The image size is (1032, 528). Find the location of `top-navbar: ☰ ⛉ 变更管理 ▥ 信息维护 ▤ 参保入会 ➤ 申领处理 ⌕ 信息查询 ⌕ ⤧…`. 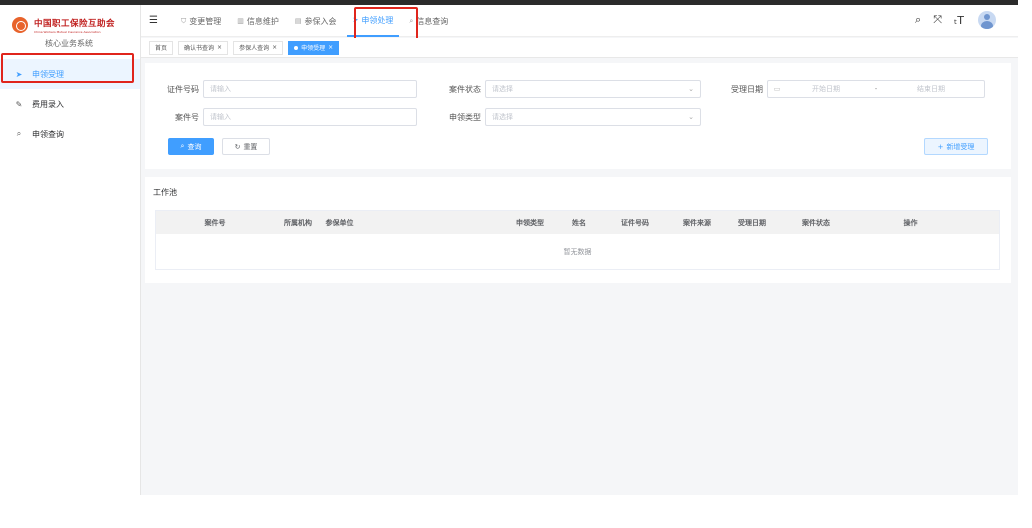

top-navbar: ☰ ⛉ 变更管理 ▥ 信息维护 ▤ 参保入会 ➤ 申领处理 ⌕ 信息查询 ⌕ ⤧… is located at coordinates (579, 21).